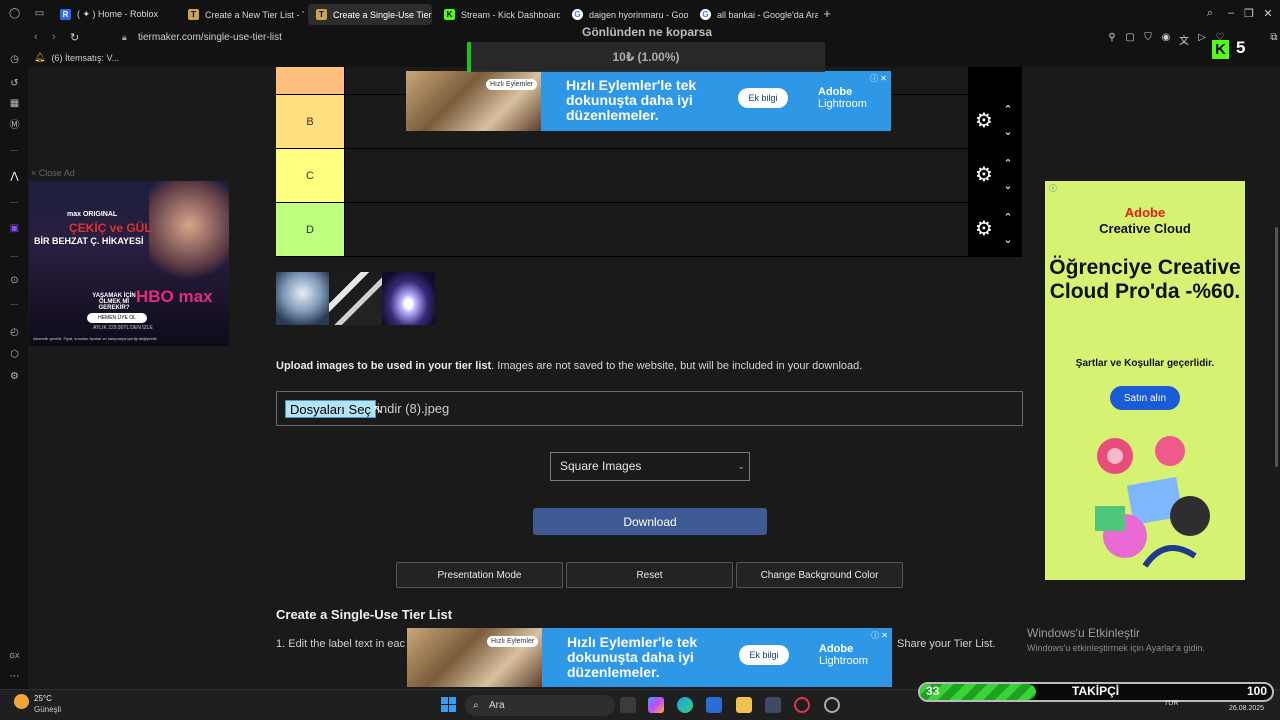  Describe the element at coordinates (1171, 703) in the screenshot. I see `language-indicator: TUR` at that location.